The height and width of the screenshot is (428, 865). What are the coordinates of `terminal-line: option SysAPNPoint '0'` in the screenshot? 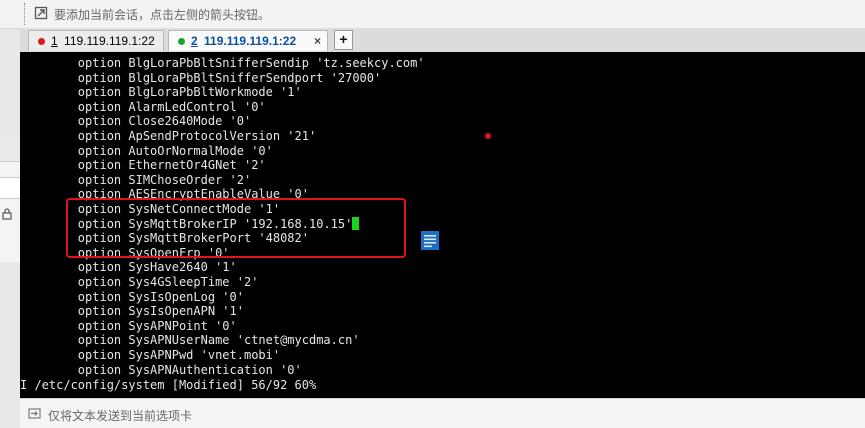 It's located at (128, 325).